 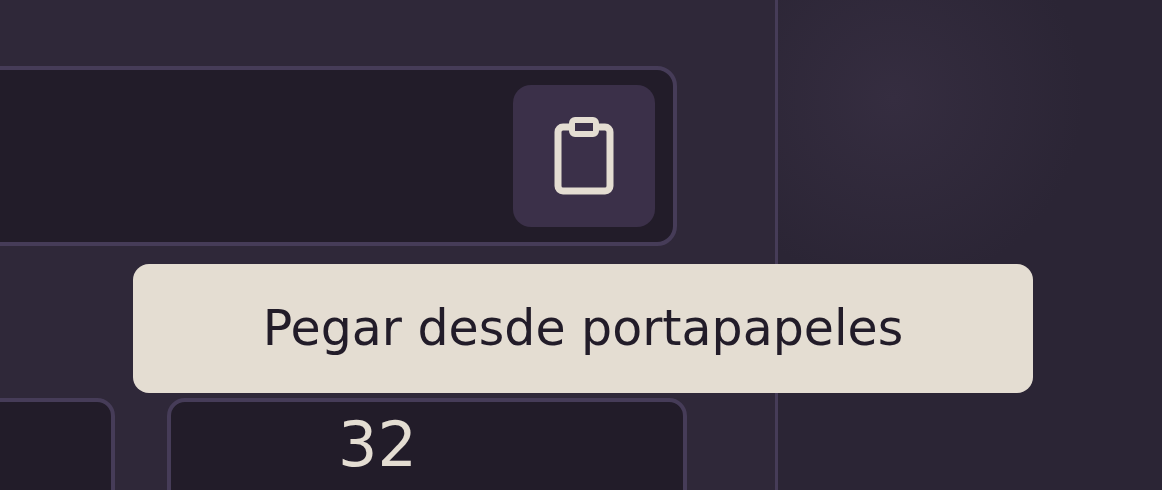 What do you see at coordinates (427, 444) in the screenshot?
I see `number-field: 32` at bounding box center [427, 444].